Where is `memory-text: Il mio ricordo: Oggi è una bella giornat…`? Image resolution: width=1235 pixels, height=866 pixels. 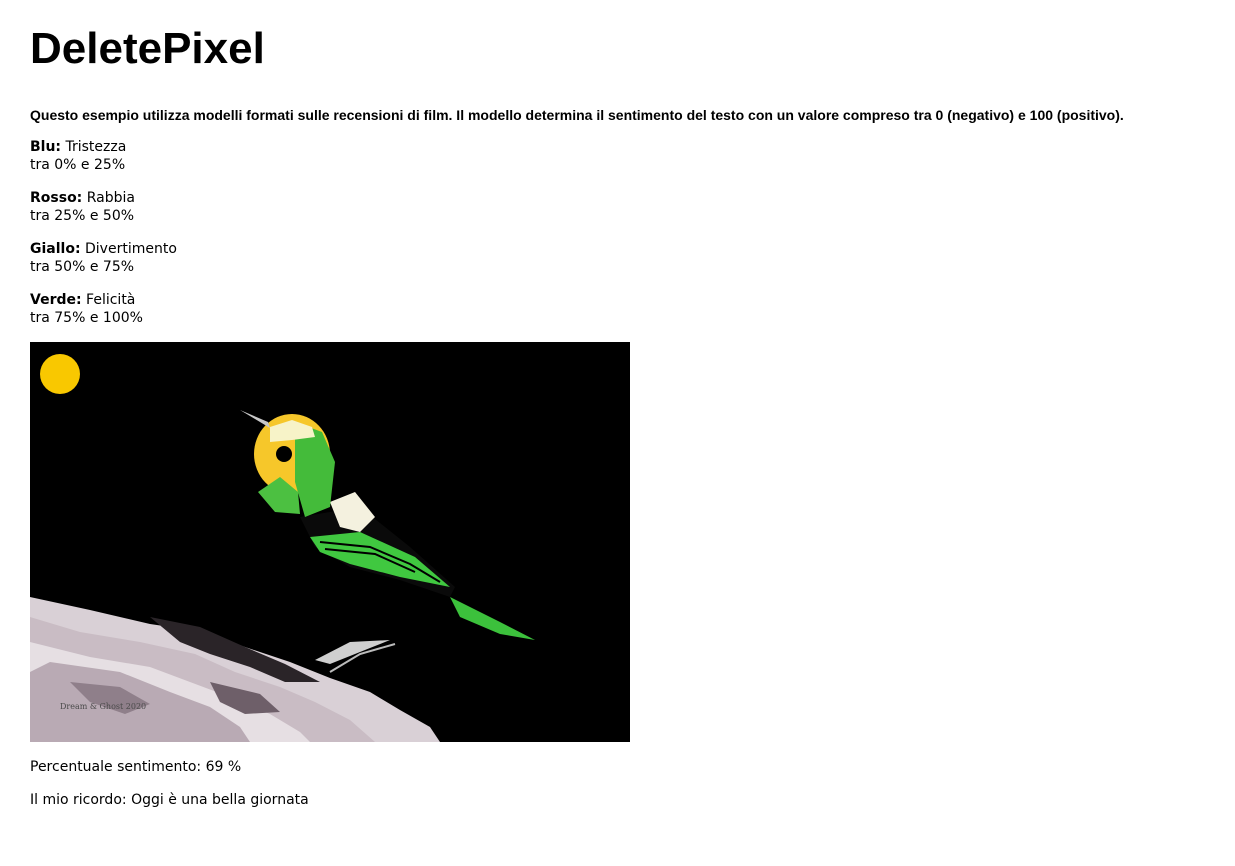 memory-text: Il mio ricordo: Oggi è una bella giornat… is located at coordinates (169, 800).